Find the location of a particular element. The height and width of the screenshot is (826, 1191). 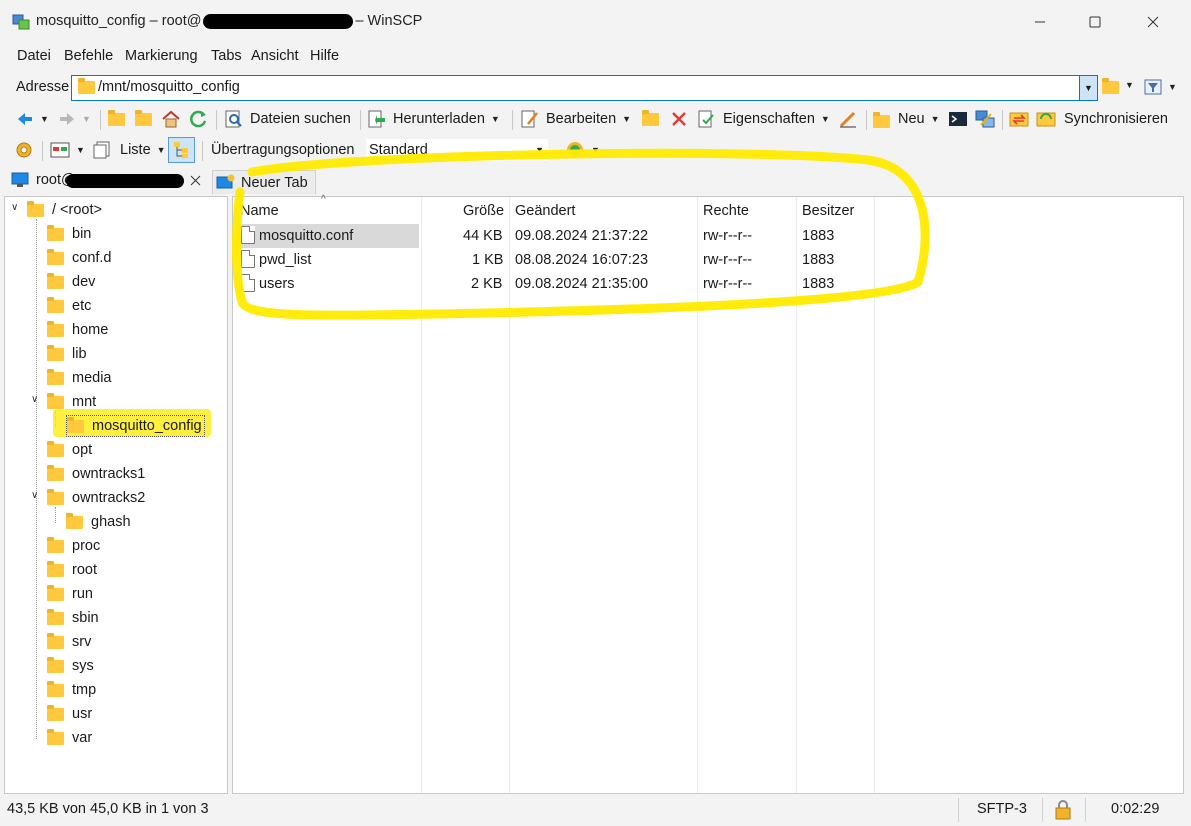

tree-item-tmp: tmp is located at coordinates (71, 690).